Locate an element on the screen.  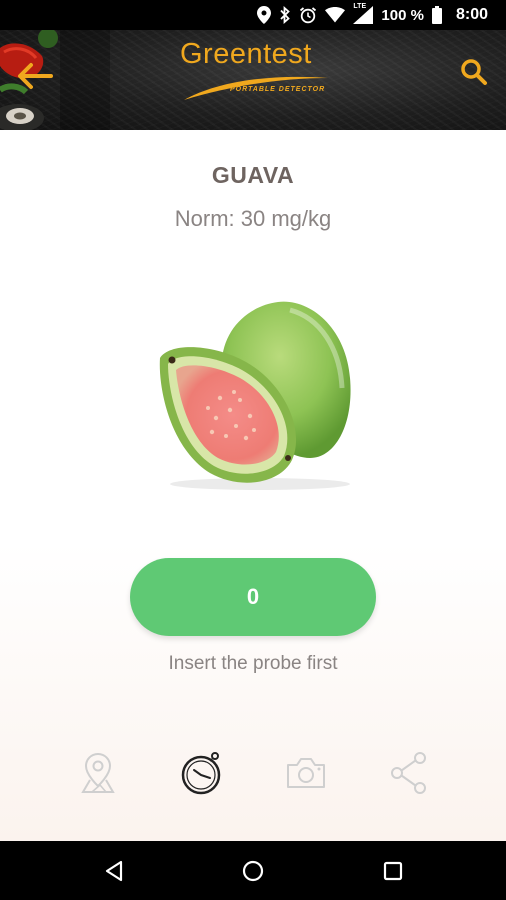
norm-label: Norm: 30 mg/kg is located at coordinates (253, 218).